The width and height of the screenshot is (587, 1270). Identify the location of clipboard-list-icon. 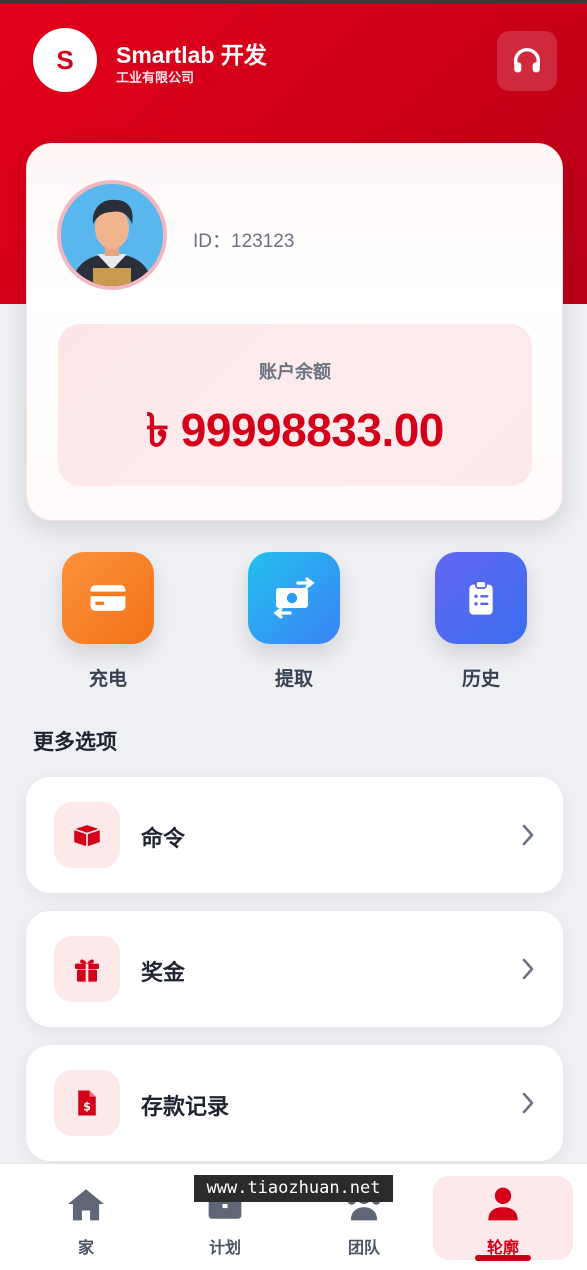
(481, 597).